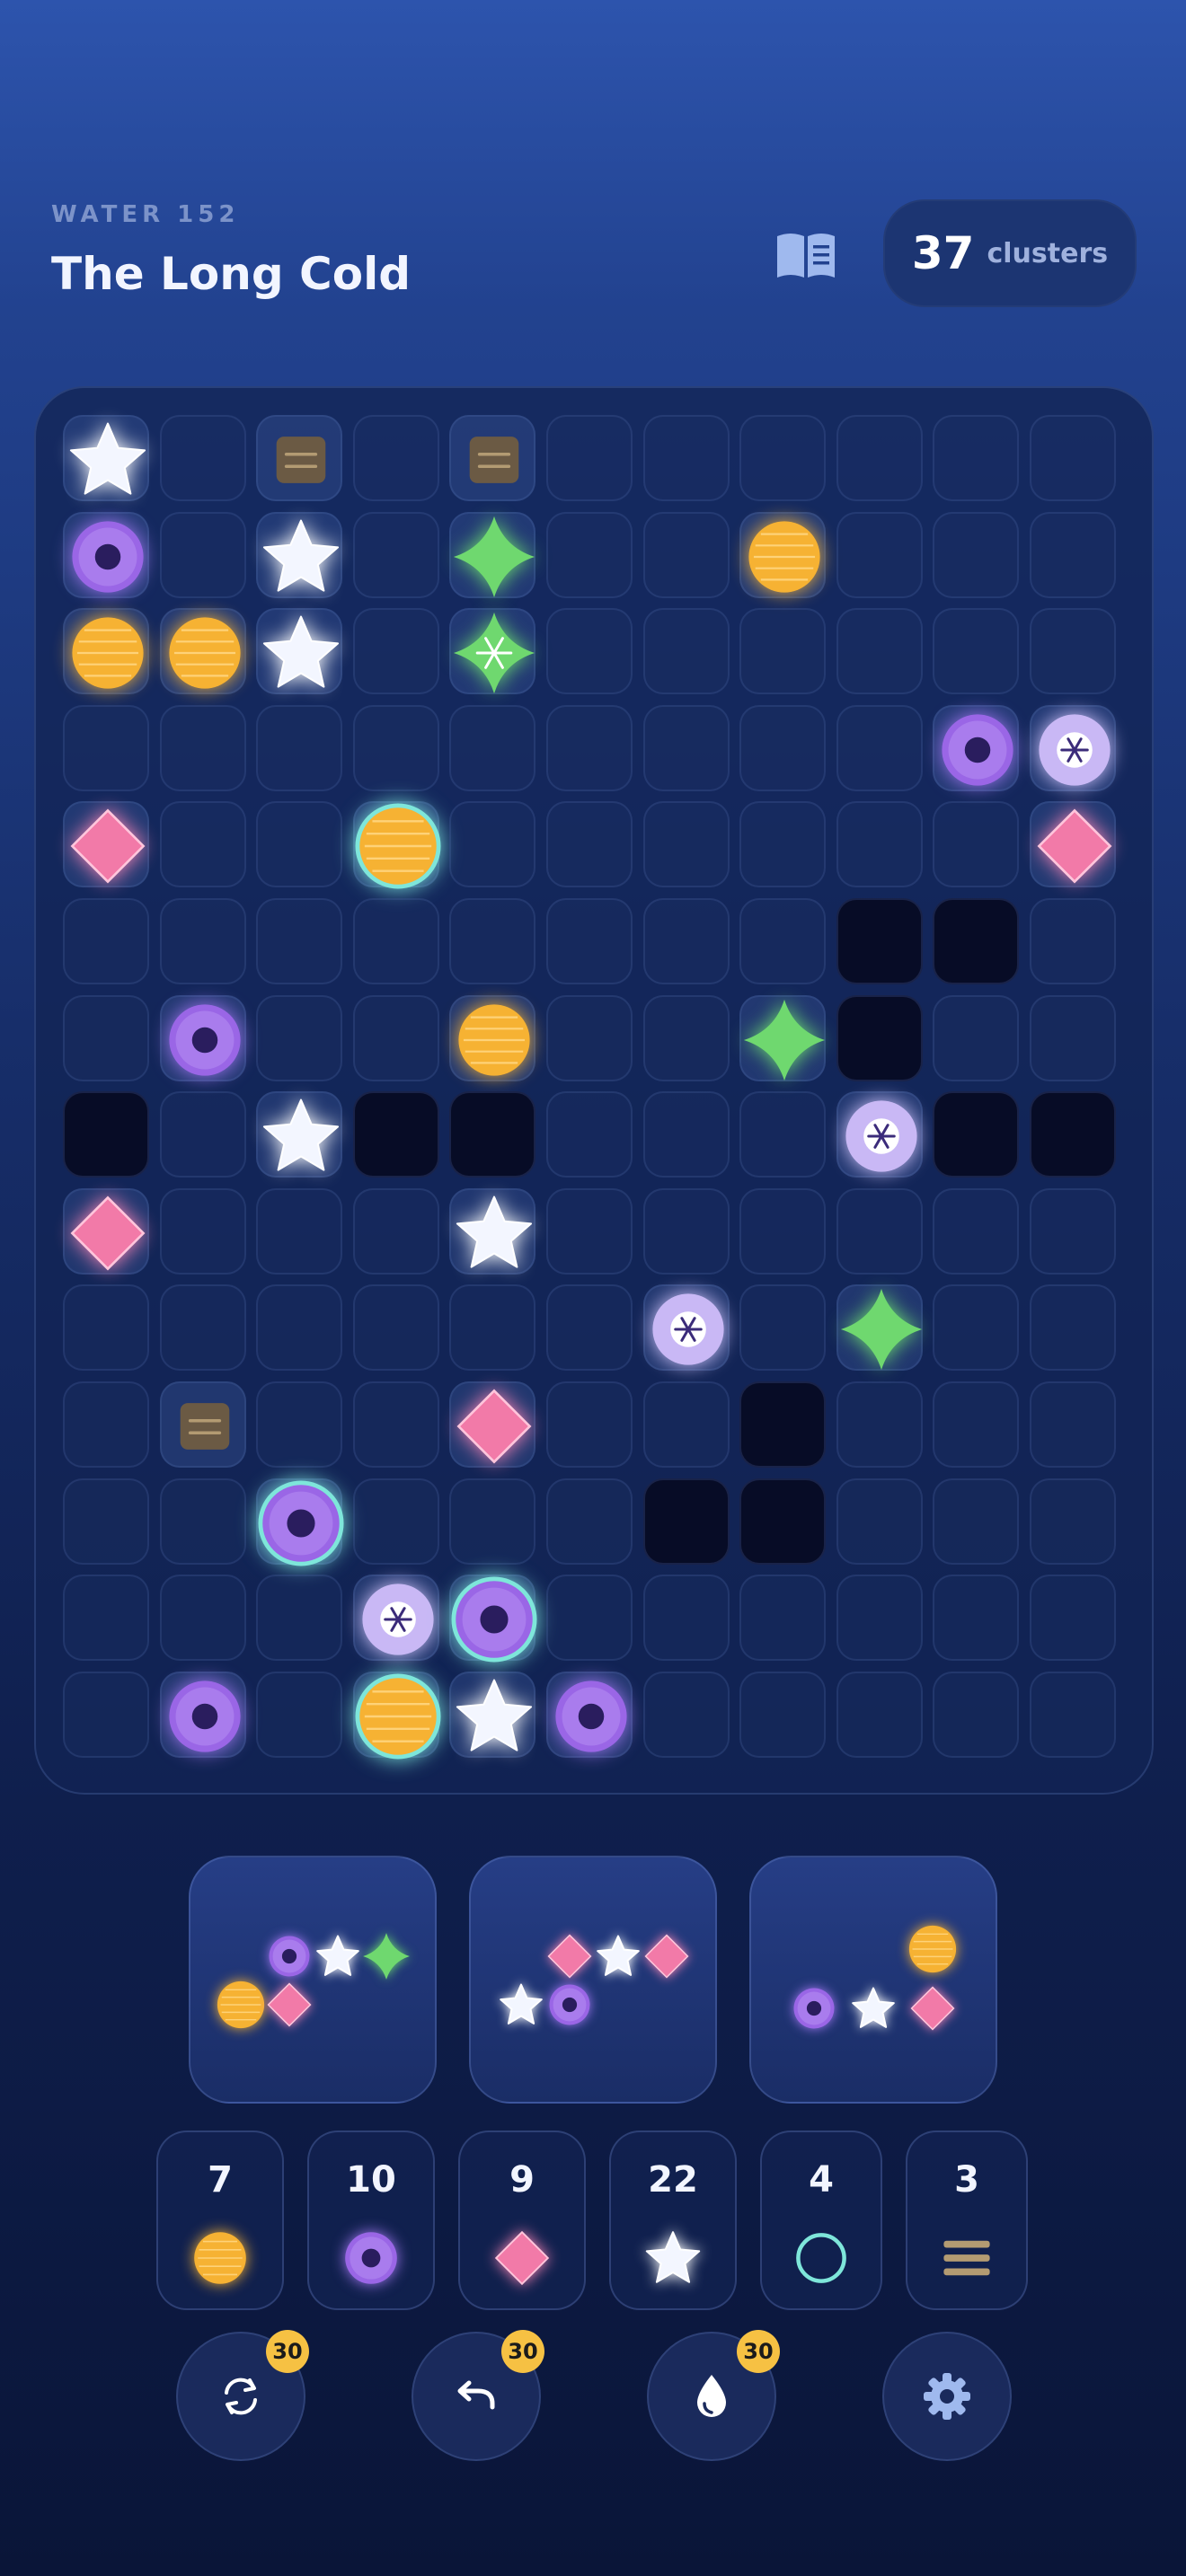 Image resolution: width=1186 pixels, height=2576 pixels. What do you see at coordinates (805, 256) in the screenshot?
I see `book-button` at bounding box center [805, 256].